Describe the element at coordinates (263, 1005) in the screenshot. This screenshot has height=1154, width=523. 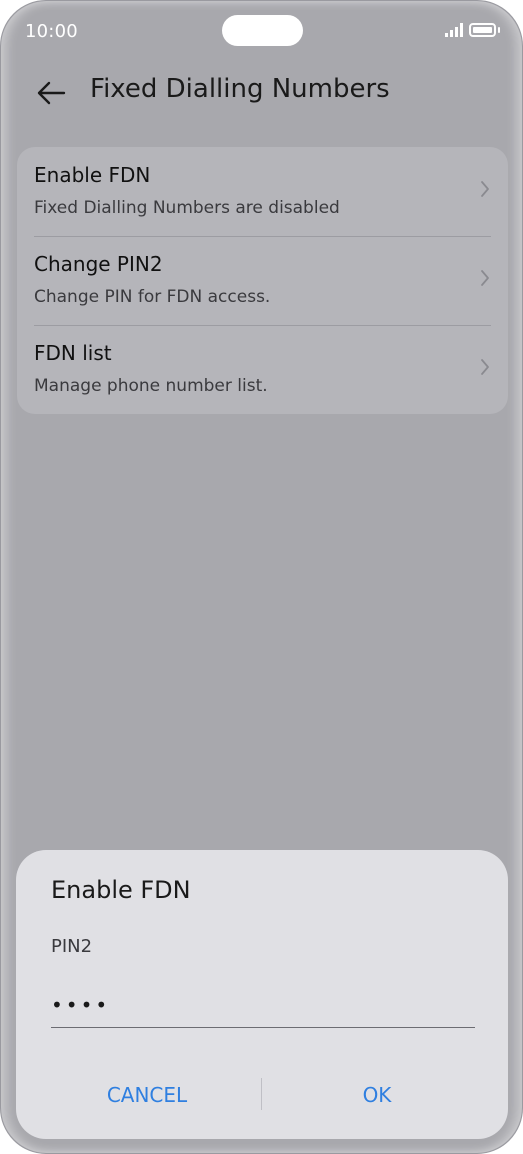
I see `pin2-input` at that location.